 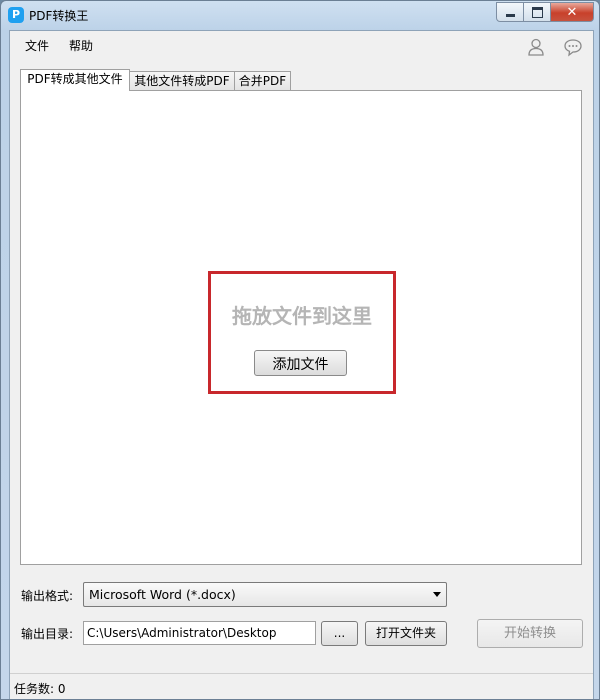 What do you see at coordinates (301, 686) in the screenshot?
I see `status-bar: 任务数: 0` at bounding box center [301, 686].